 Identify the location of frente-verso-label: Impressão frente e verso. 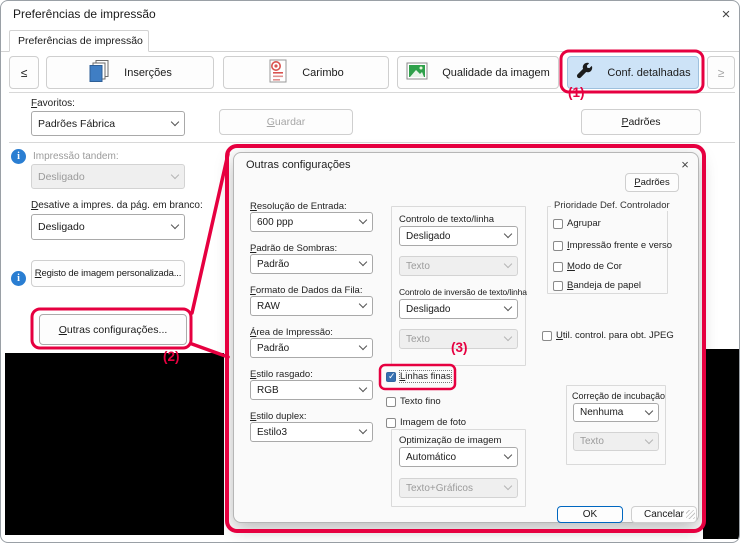
(620, 245).